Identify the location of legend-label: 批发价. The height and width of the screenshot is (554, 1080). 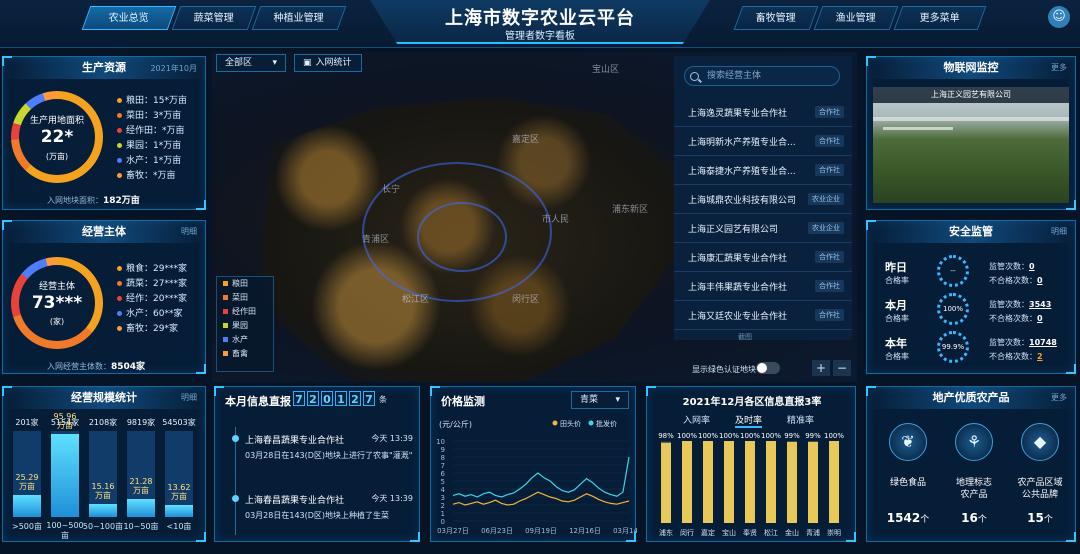
(606, 423).